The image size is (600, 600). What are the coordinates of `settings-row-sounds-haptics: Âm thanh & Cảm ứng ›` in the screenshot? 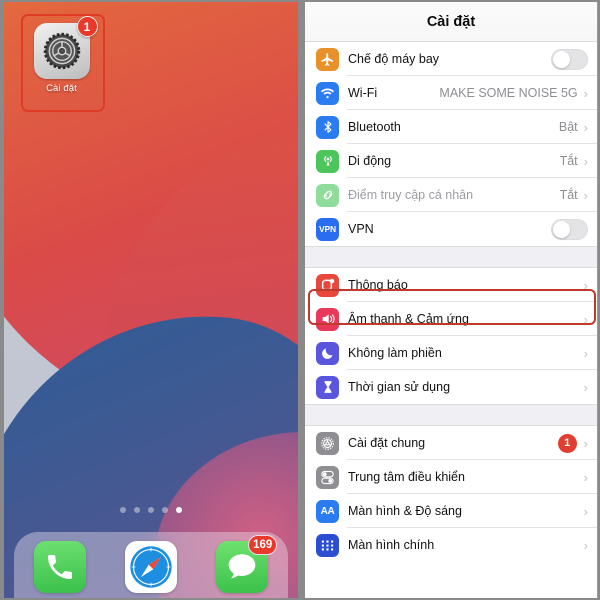 It's located at (451, 319).